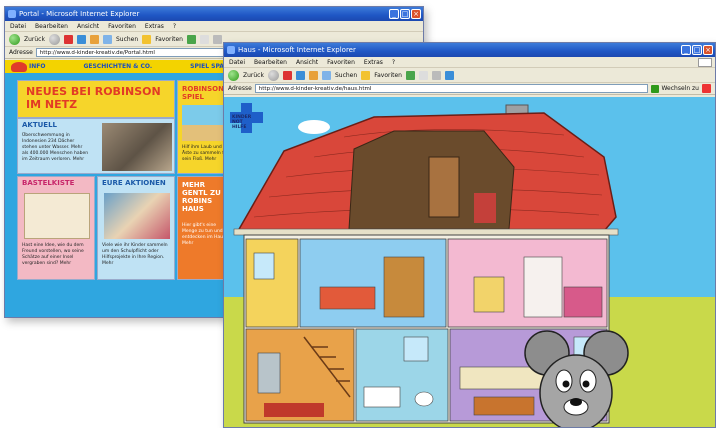  Describe the element at coordinates (382, 397) in the screenshot. I see `bathtub` at that location.